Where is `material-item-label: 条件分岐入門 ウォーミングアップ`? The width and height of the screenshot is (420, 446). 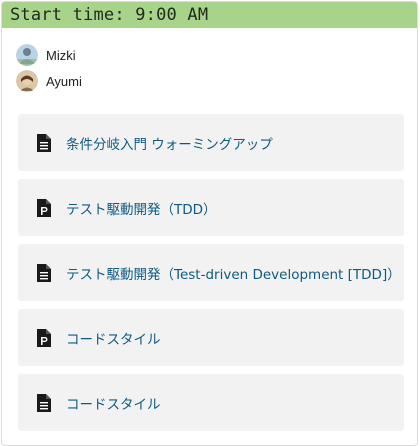 material-item-label: 条件分岐入門 ウォーミングアップ is located at coordinates (169, 144).